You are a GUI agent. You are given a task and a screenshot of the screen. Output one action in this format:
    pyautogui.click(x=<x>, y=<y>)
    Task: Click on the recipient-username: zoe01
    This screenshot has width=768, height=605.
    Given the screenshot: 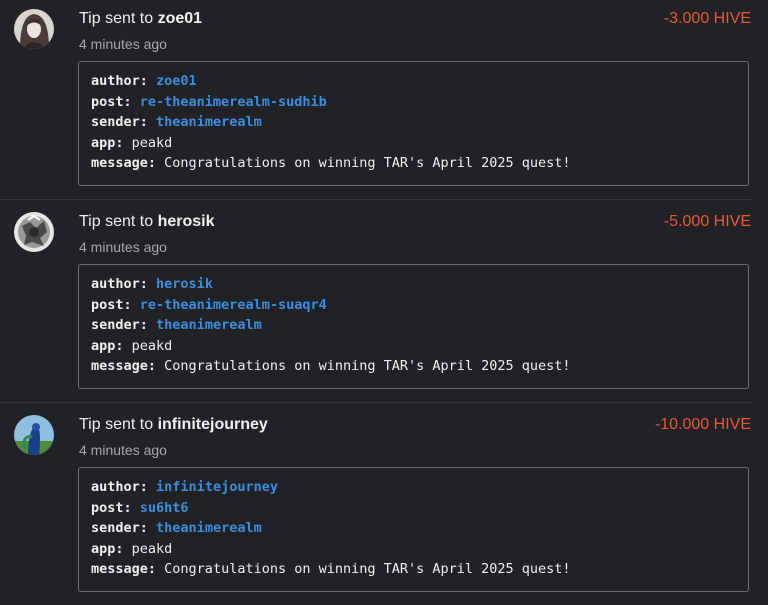 What is the action you would take?
    pyautogui.click(x=180, y=18)
    